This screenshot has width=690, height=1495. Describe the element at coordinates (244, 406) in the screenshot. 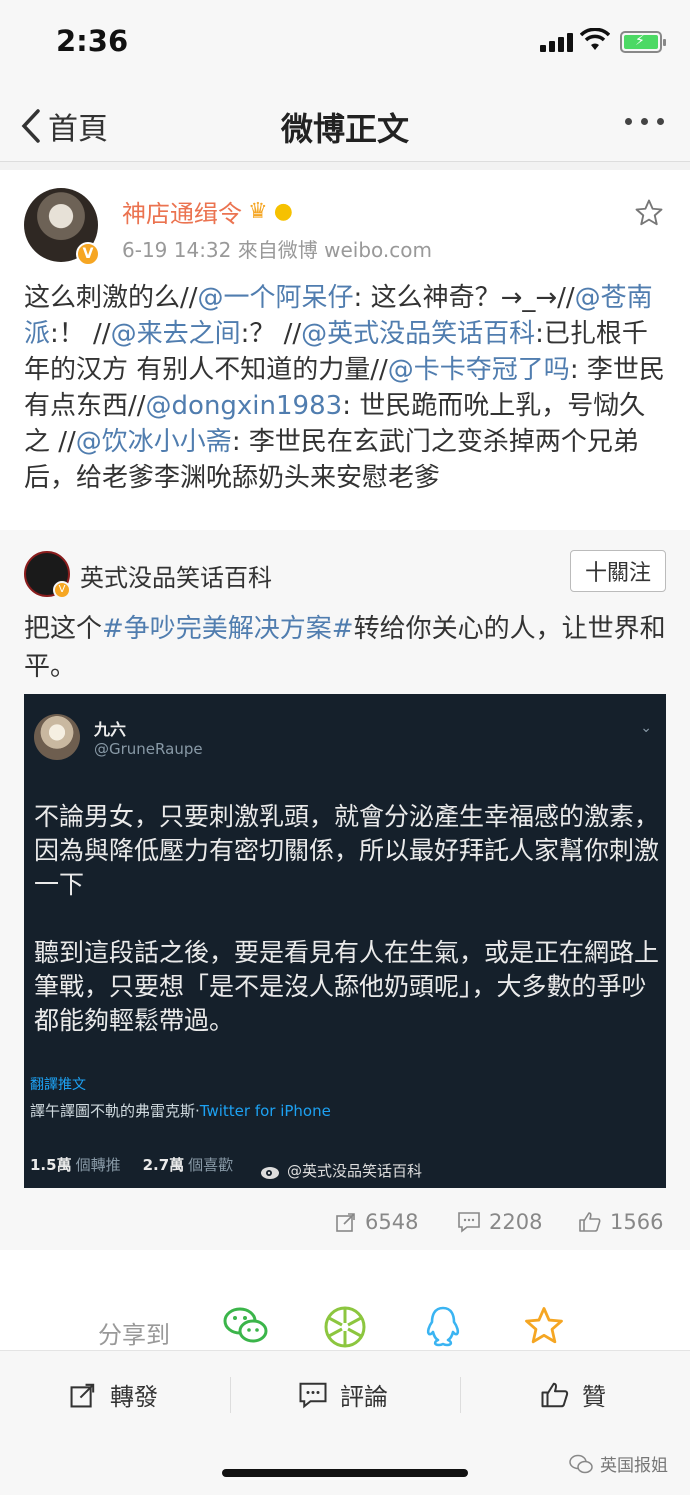

I see `mention-link: @dongxin1983` at that location.